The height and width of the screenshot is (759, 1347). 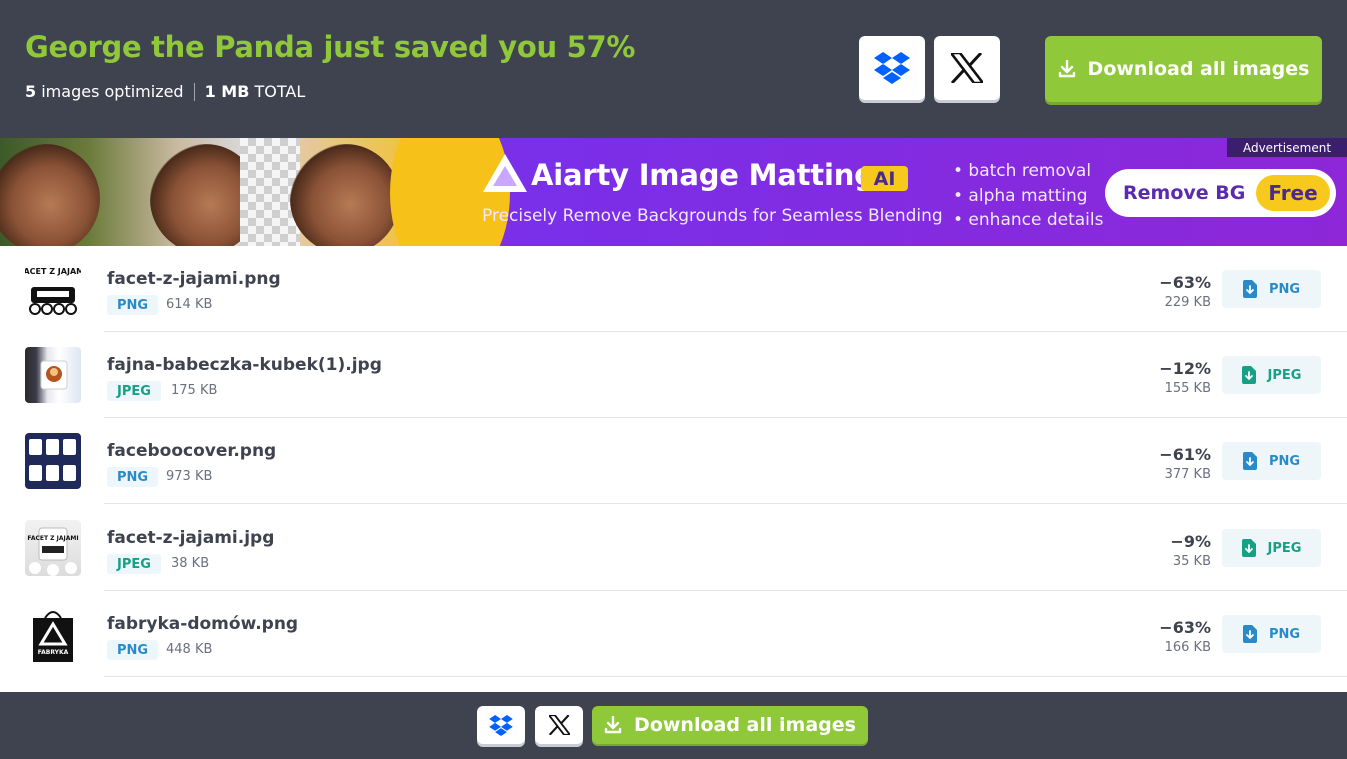 I want to click on ad-photo-collage, so click(x=255, y=192).